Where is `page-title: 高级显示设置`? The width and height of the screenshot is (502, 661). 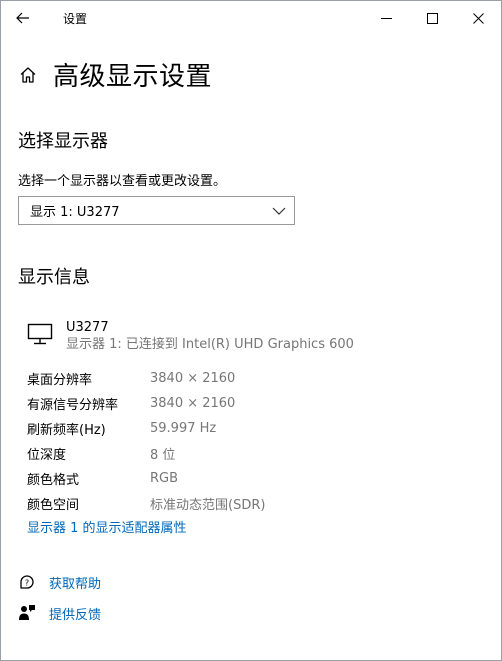
page-title: 高级显示设置 is located at coordinates (133, 77).